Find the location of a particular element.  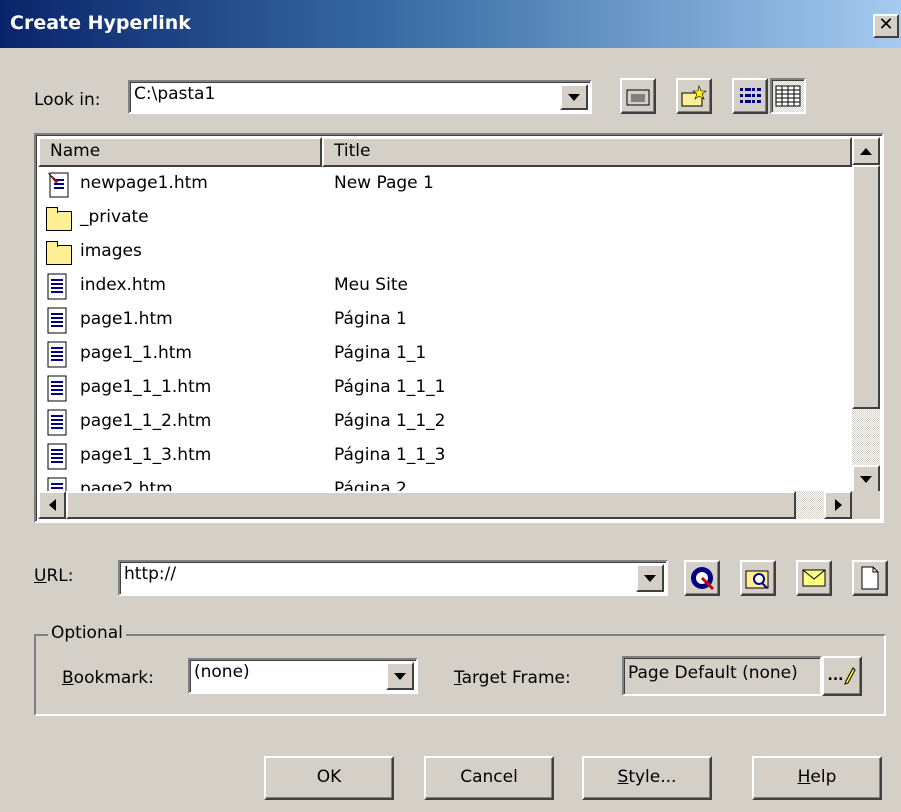

list-item: newpage1.htm New Page 1 is located at coordinates (446, 186).